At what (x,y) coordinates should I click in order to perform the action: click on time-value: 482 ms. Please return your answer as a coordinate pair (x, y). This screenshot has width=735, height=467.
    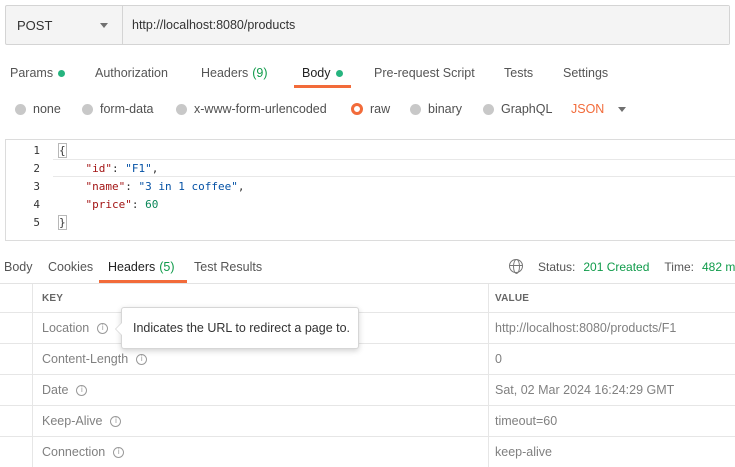
    Looking at the image, I should click on (718, 267).